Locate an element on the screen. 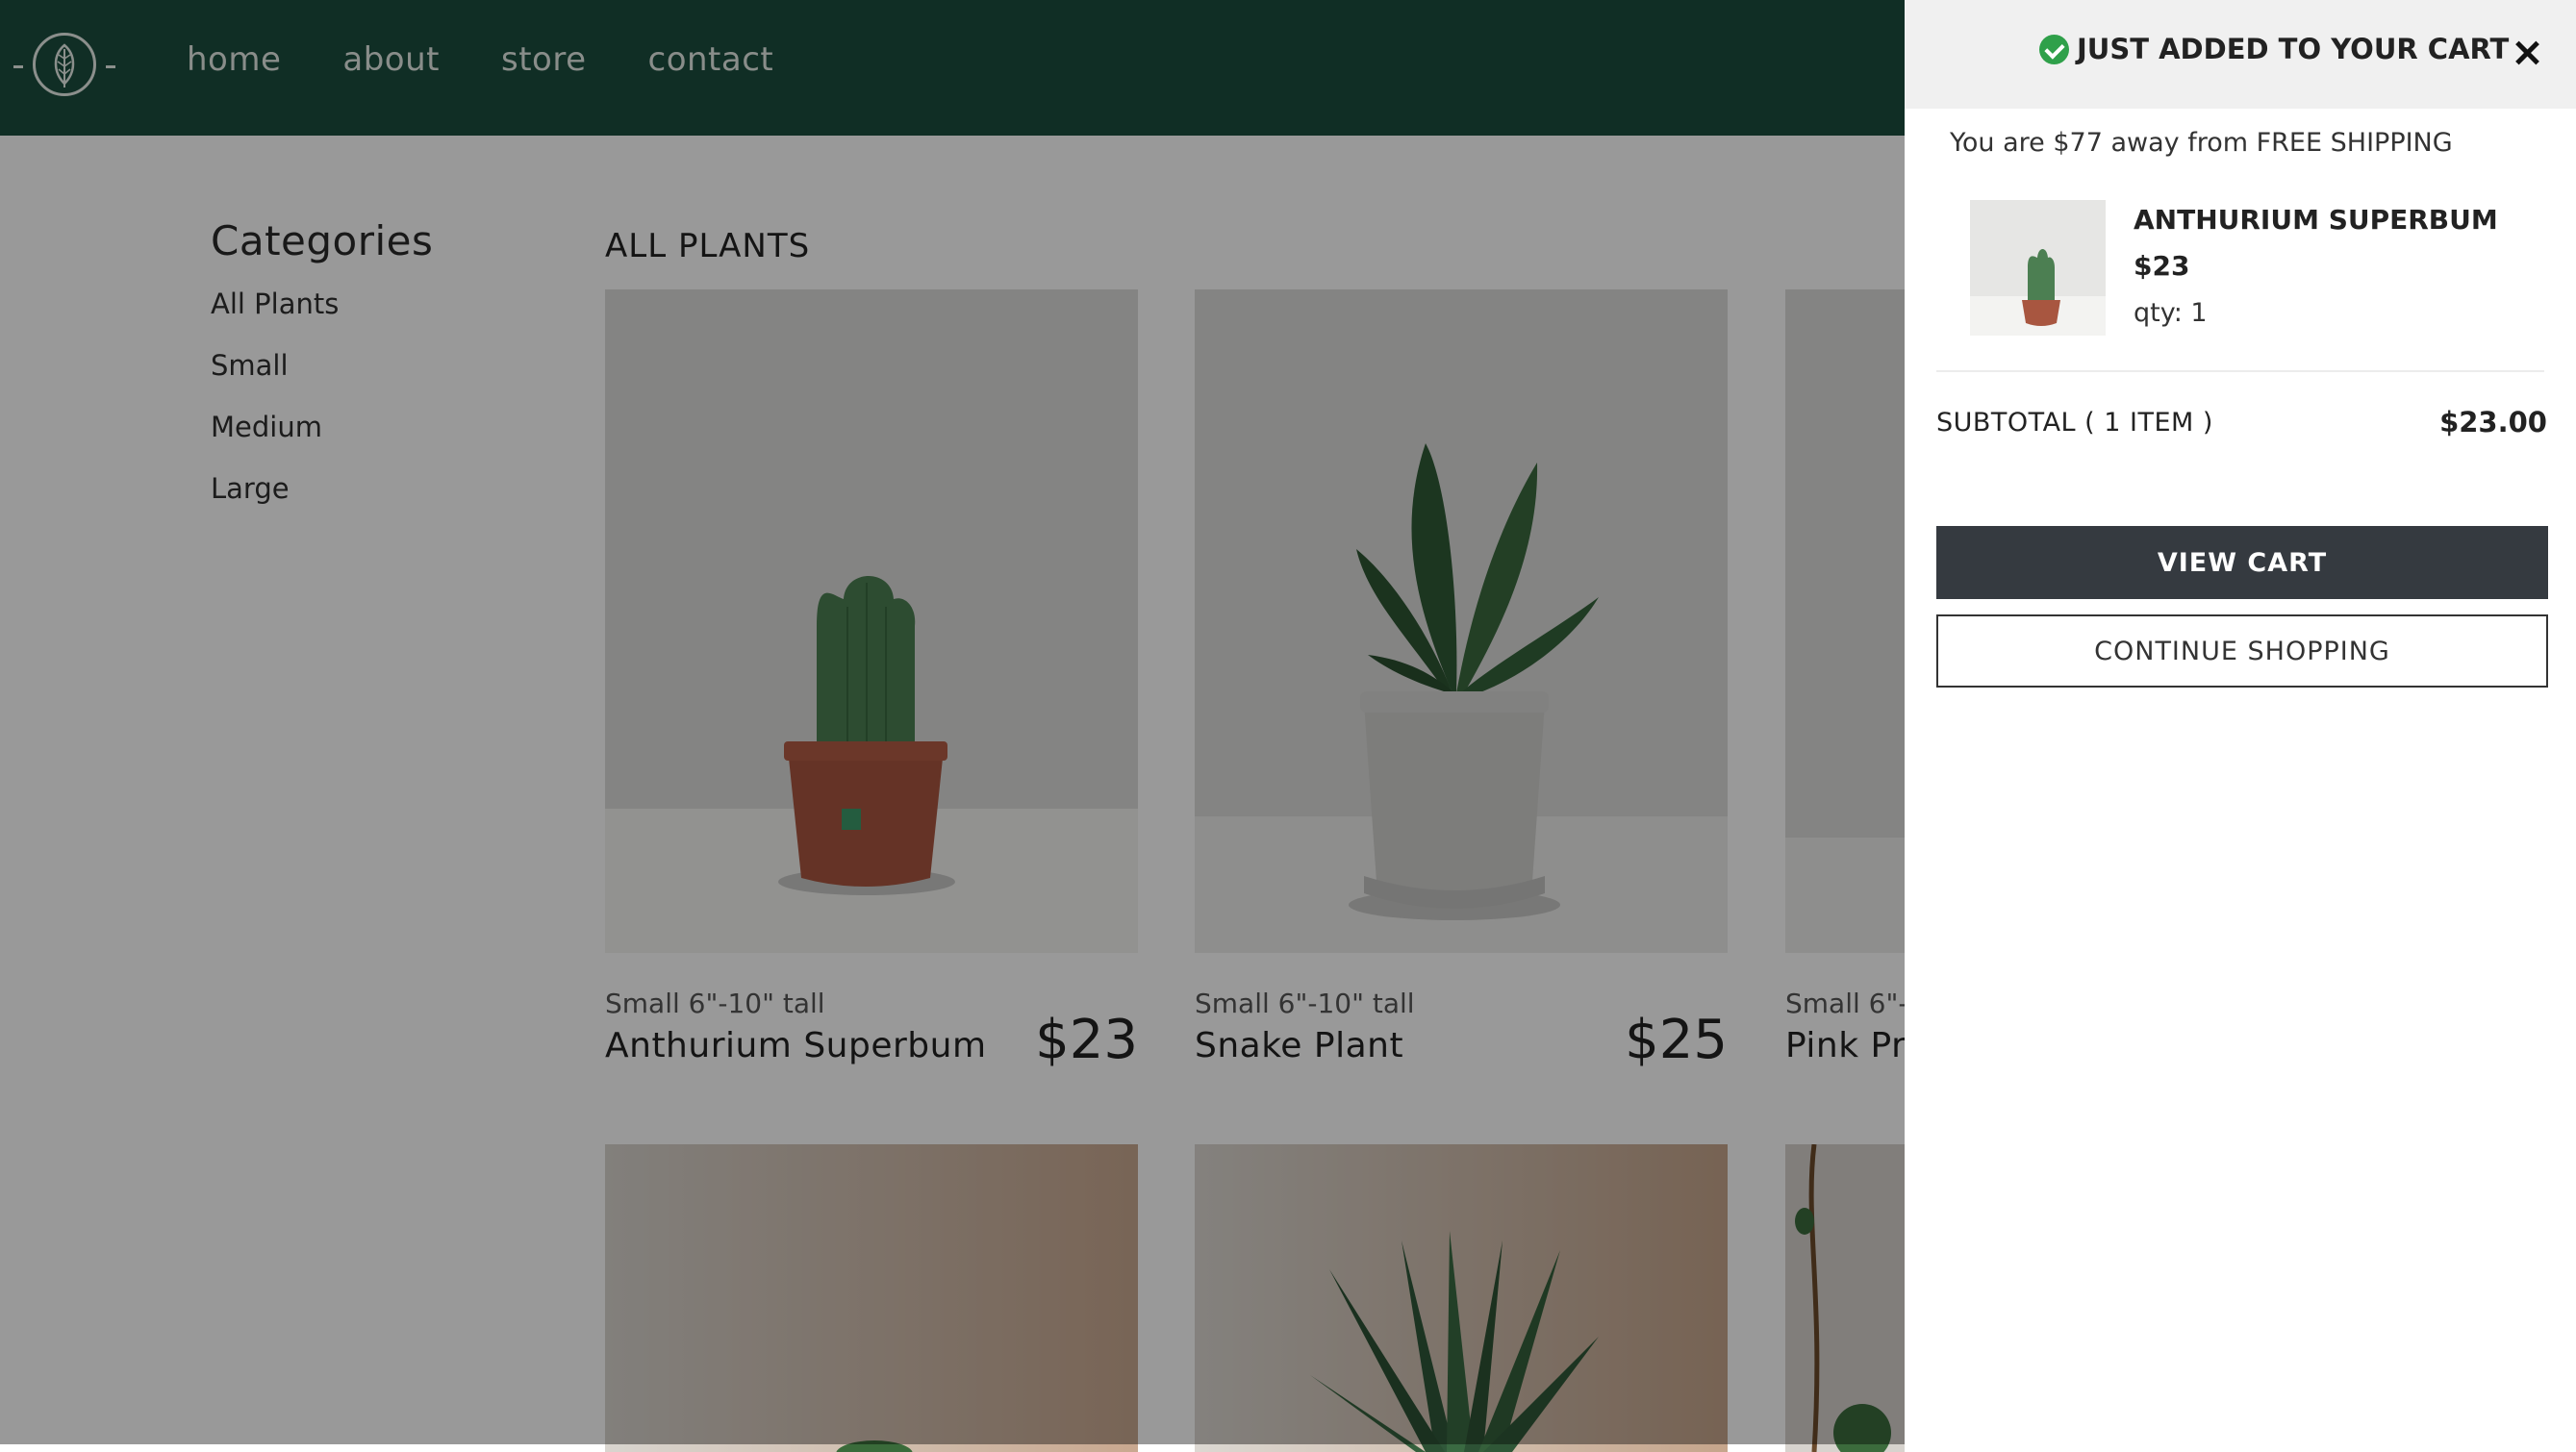 The width and height of the screenshot is (2576, 1452). cart-item-qty: qty: 1 is located at coordinates (2171, 313).